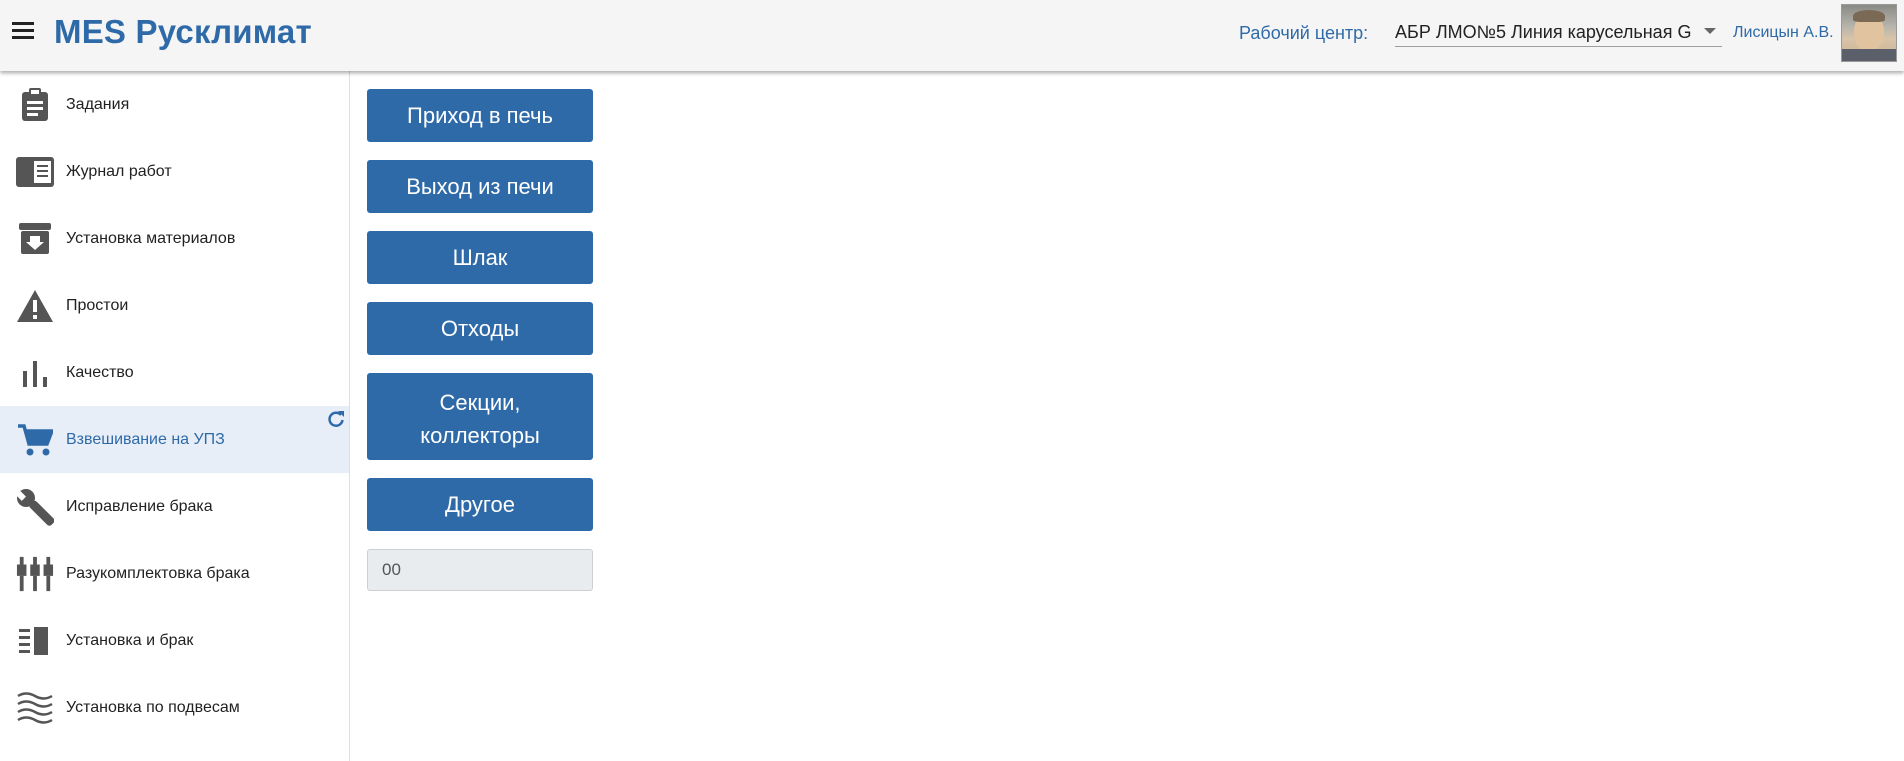  I want to click on list-block-icon, so click(35, 641).